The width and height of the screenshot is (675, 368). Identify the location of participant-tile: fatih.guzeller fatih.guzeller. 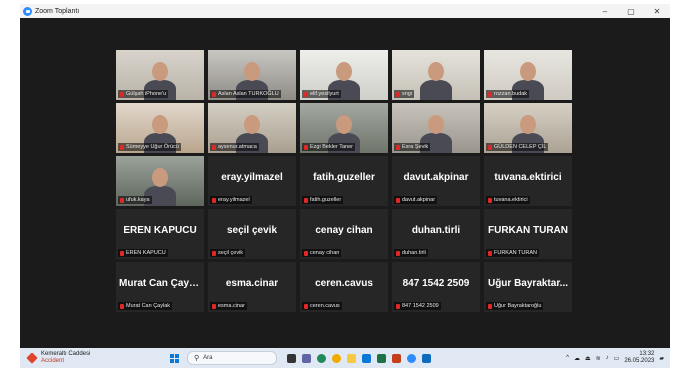
(344, 181).